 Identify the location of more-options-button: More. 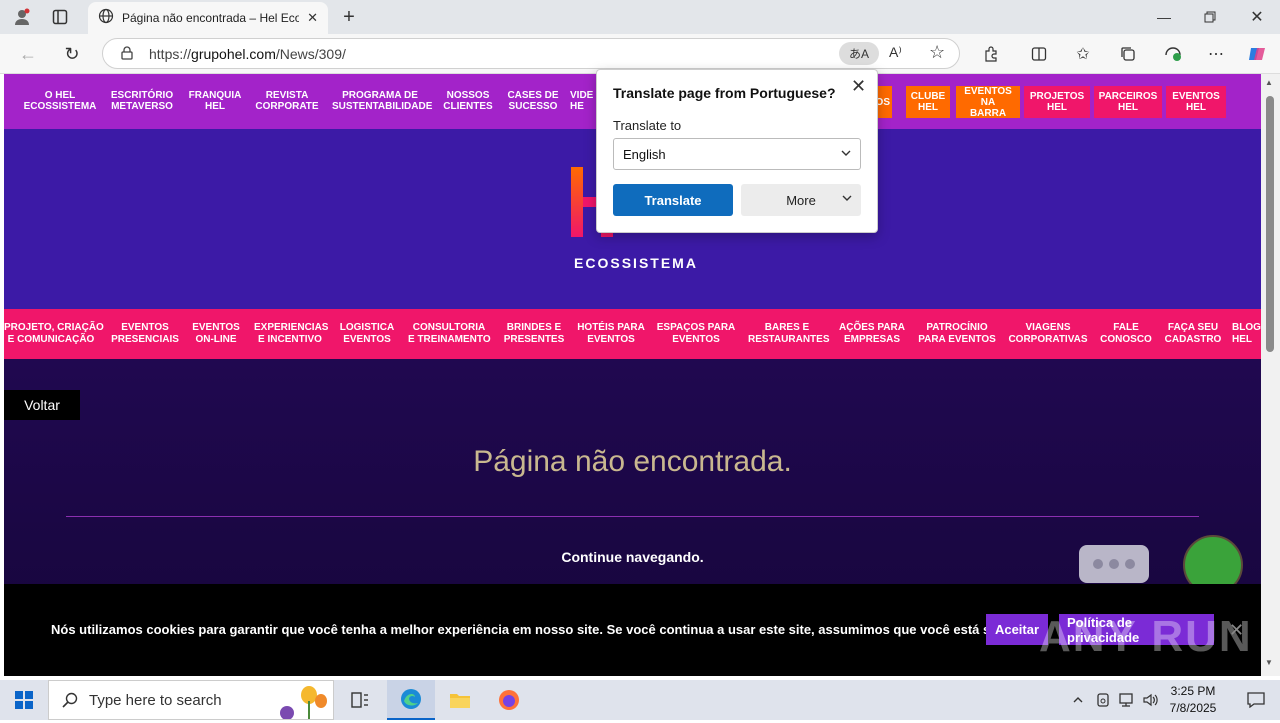
(801, 200).